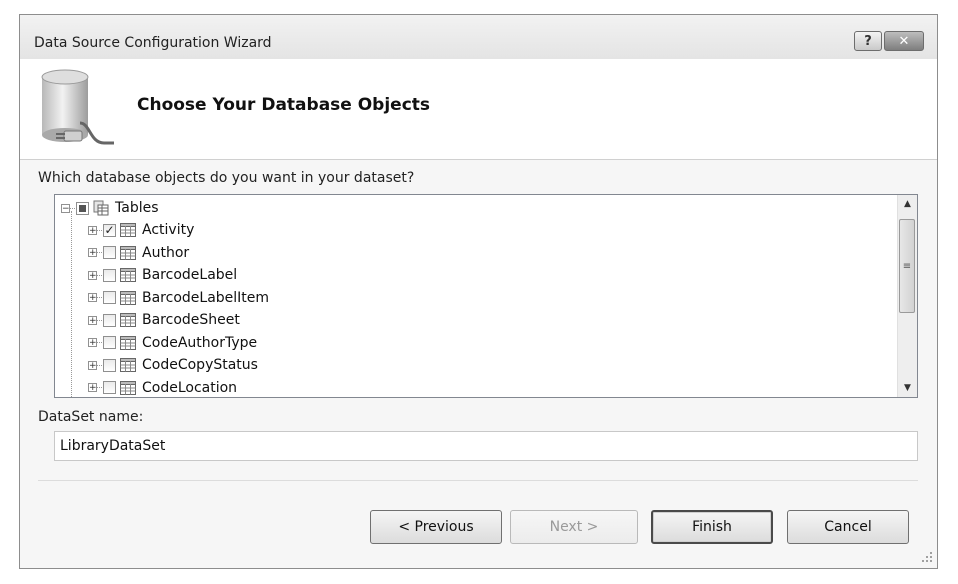  I want to click on tree-node-label: BarcodeSheet, so click(191, 320).